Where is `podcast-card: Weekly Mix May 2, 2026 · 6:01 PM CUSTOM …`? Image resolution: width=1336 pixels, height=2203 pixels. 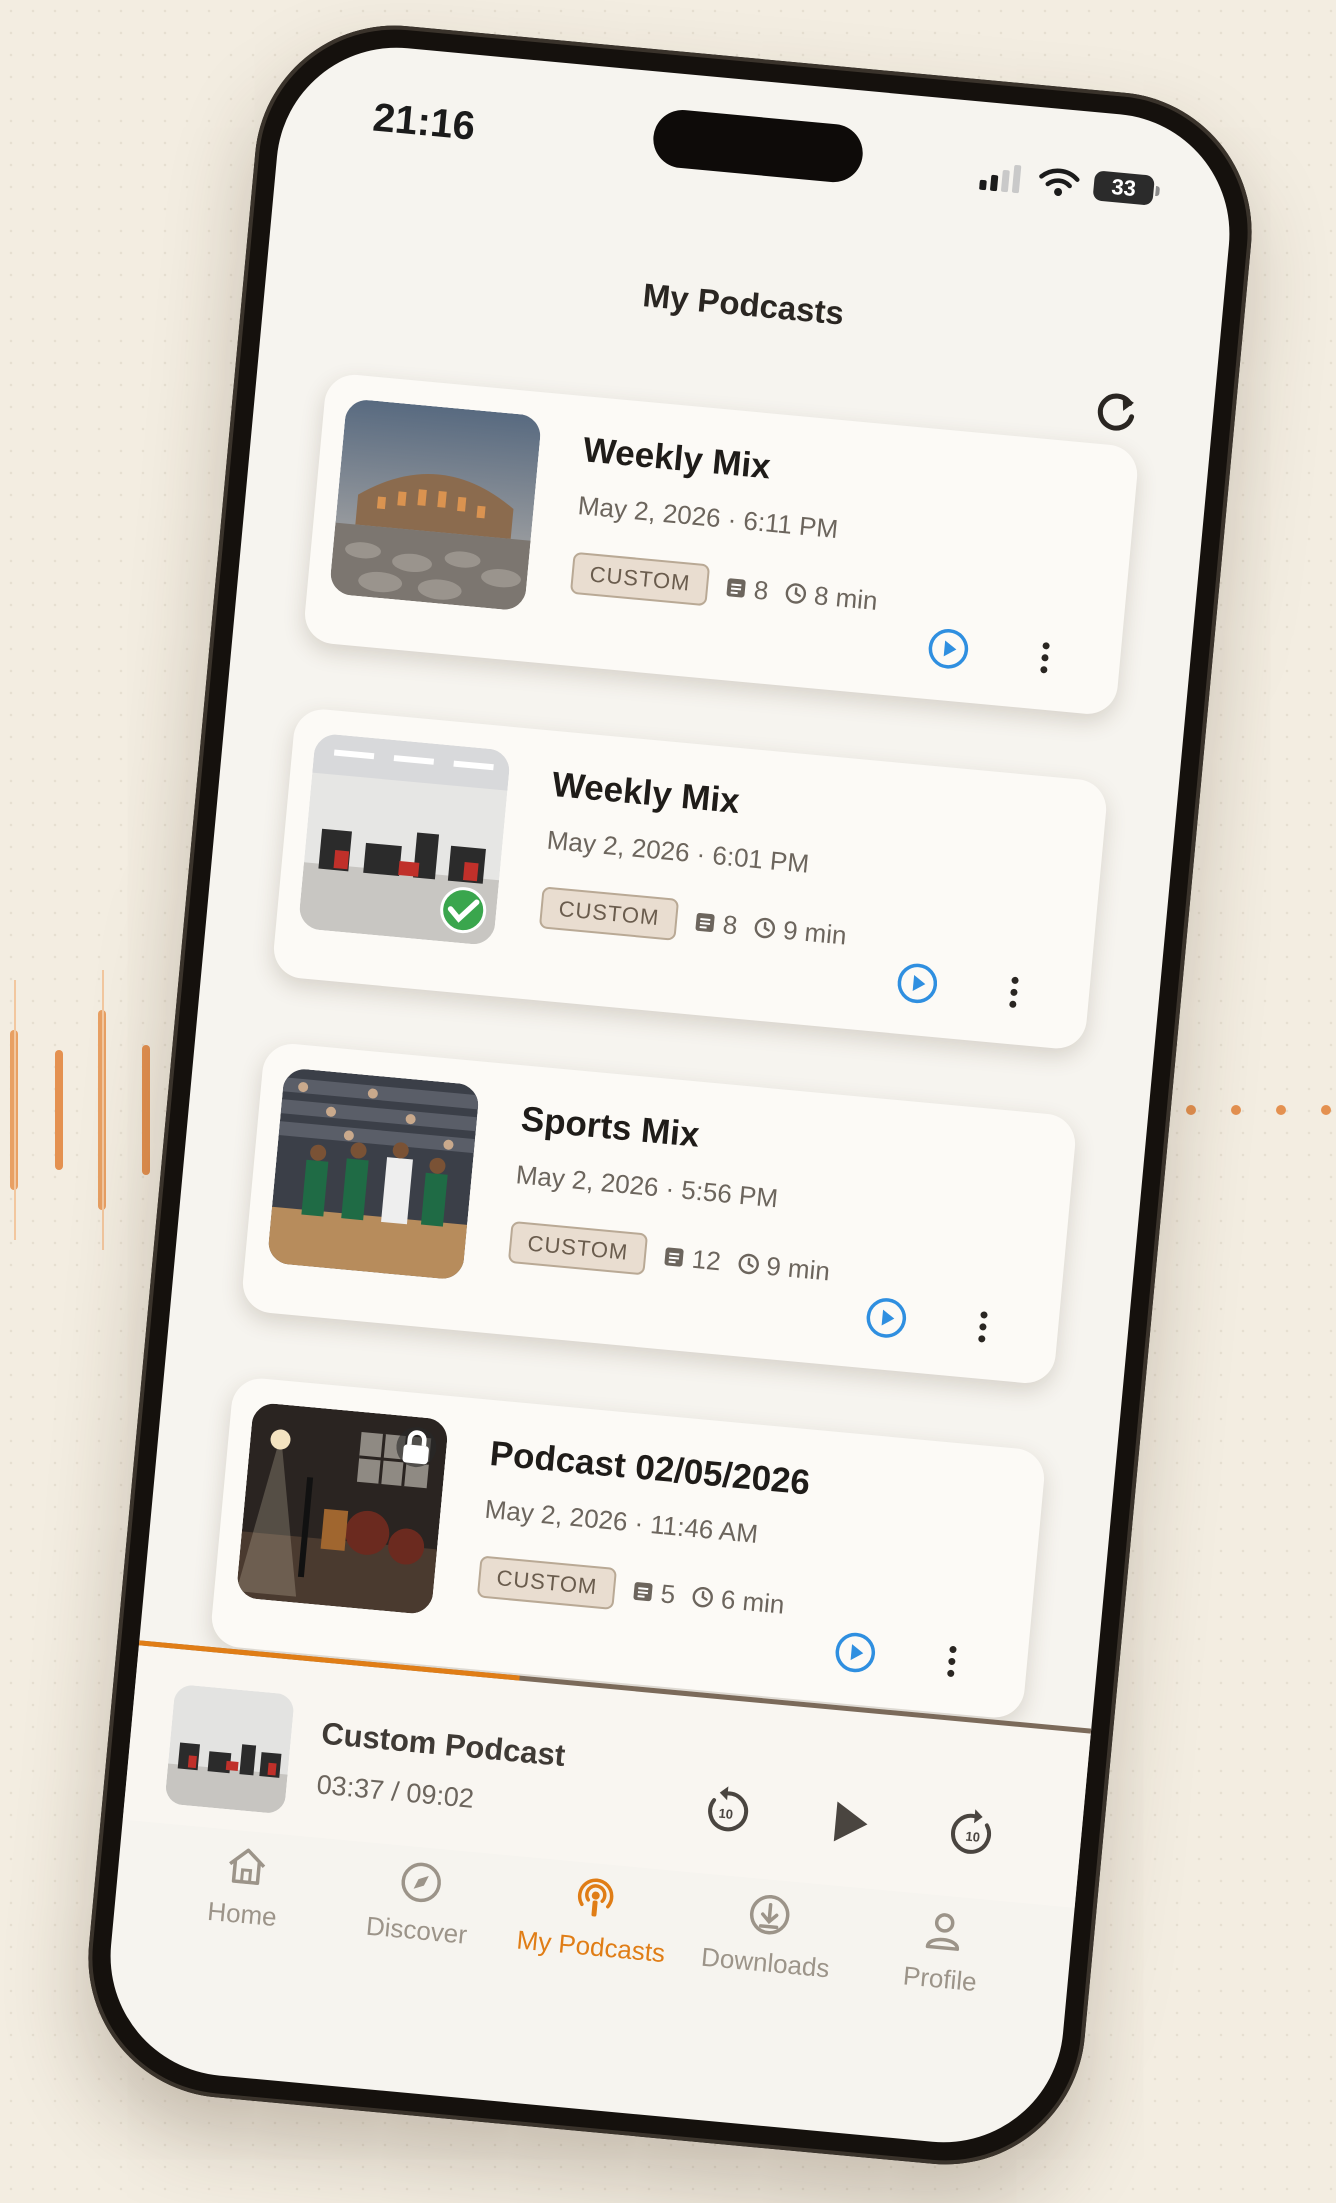
podcast-card: Weekly Mix May 2, 2026 · 6:01 PM CUSTOM … is located at coordinates (690, 879).